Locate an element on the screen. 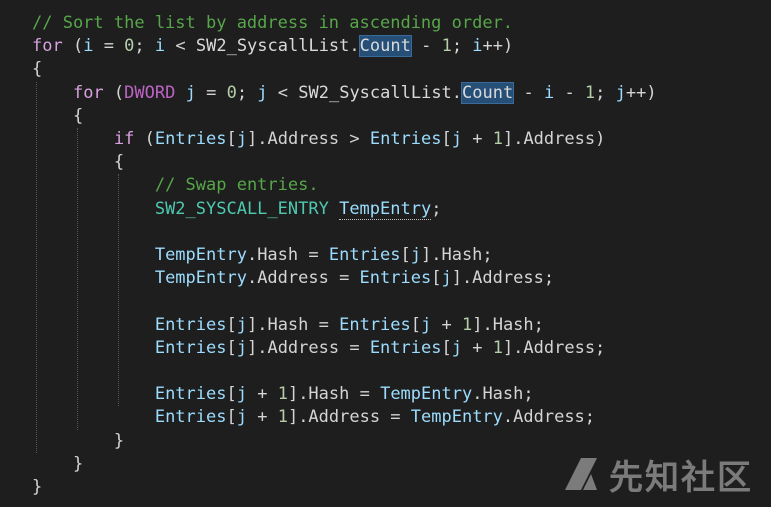 This screenshot has width=771, height=507. watermark: 先知社区 is located at coordinates (657, 474).